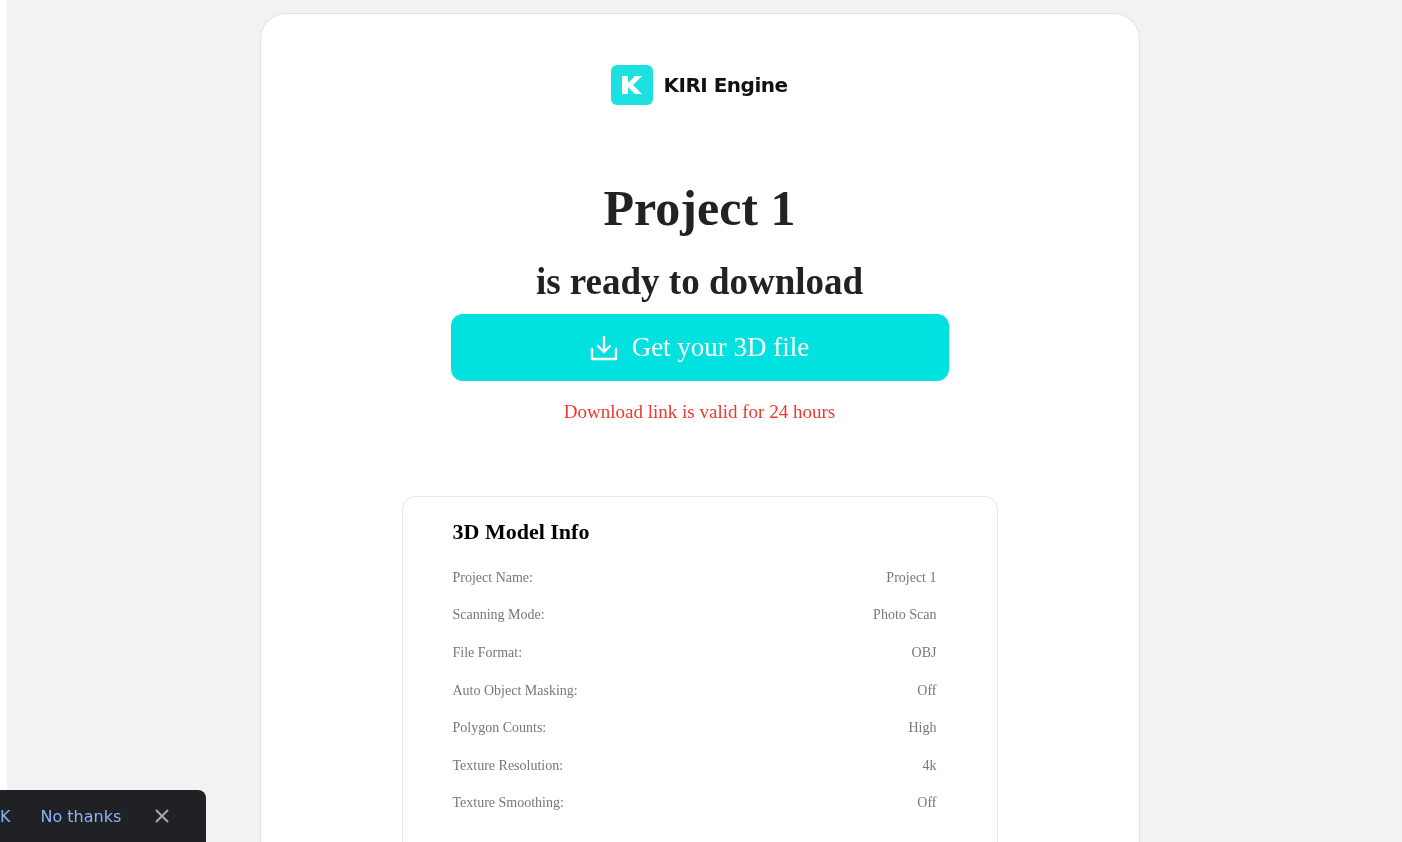 The width and height of the screenshot is (1402, 842). I want to click on info-value: Project 1, so click(911, 577).